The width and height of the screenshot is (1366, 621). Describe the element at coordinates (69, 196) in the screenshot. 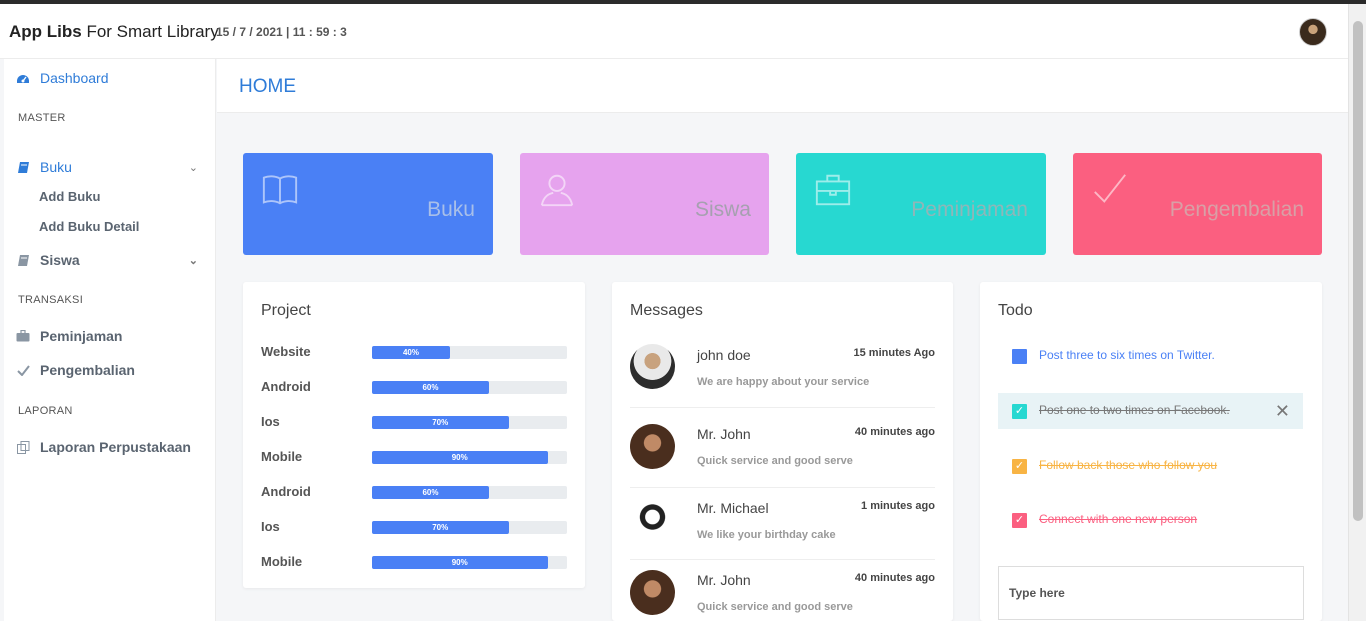

I see `sidebar-subitem-add-buku: Add Buku` at that location.